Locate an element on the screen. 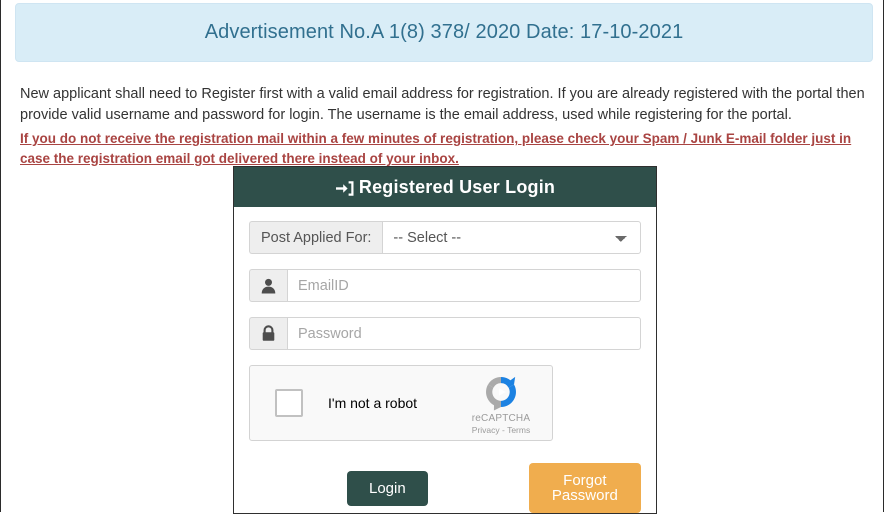 Image resolution: width=884 pixels, height=514 pixels. recaptcha-checkbox is located at coordinates (289, 403).